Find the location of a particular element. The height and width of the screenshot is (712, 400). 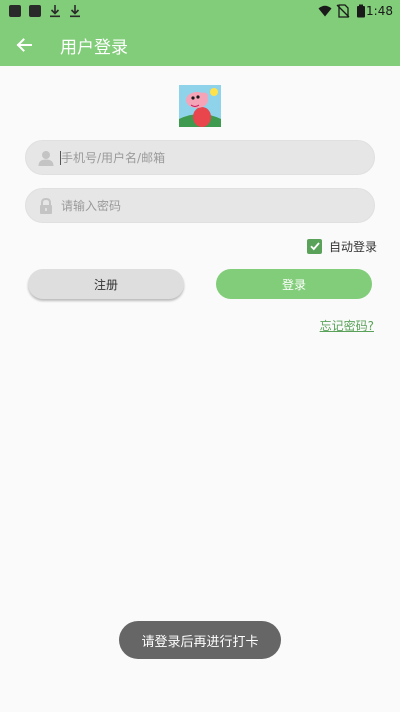

auto-login-label: 自动登录 is located at coordinates (353, 246).